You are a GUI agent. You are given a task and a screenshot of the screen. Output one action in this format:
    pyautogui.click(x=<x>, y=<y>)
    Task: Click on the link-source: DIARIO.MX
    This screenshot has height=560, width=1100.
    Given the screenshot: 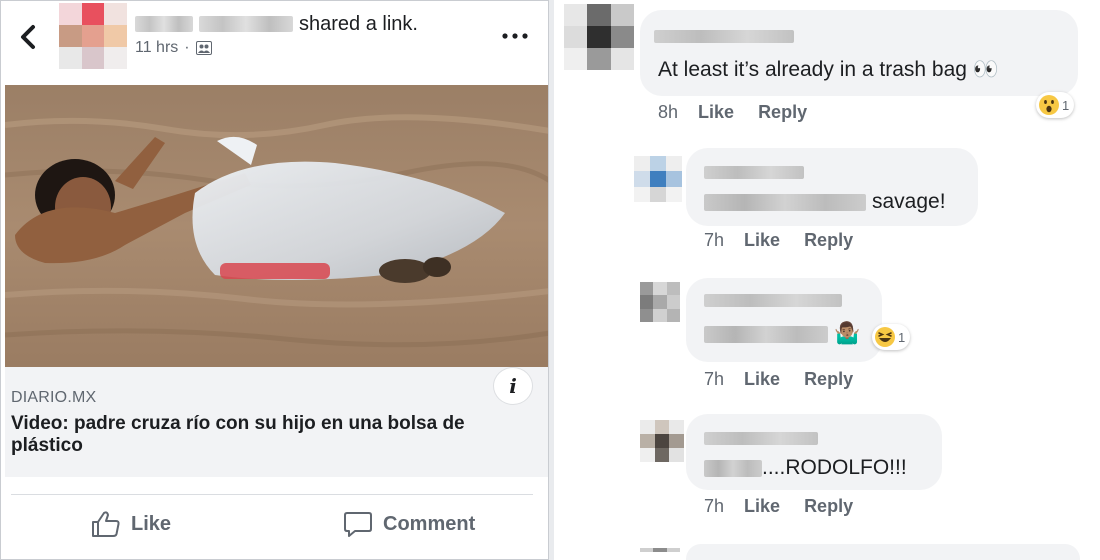 What is the action you would take?
    pyautogui.click(x=54, y=397)
    